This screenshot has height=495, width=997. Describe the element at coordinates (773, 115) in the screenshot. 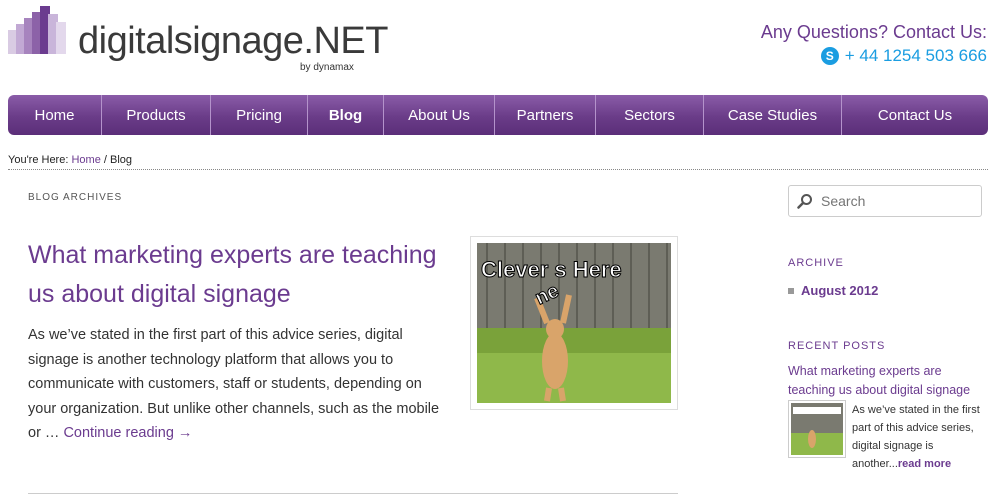

I see `nav-item-case-studies: Case Studies` at that location.